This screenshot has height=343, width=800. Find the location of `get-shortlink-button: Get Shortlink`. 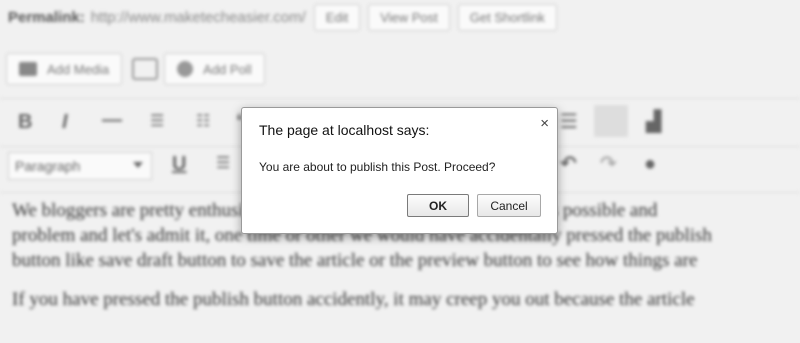

get-shortlink-button: Get Shortlink is located at coordinates (507, 17).